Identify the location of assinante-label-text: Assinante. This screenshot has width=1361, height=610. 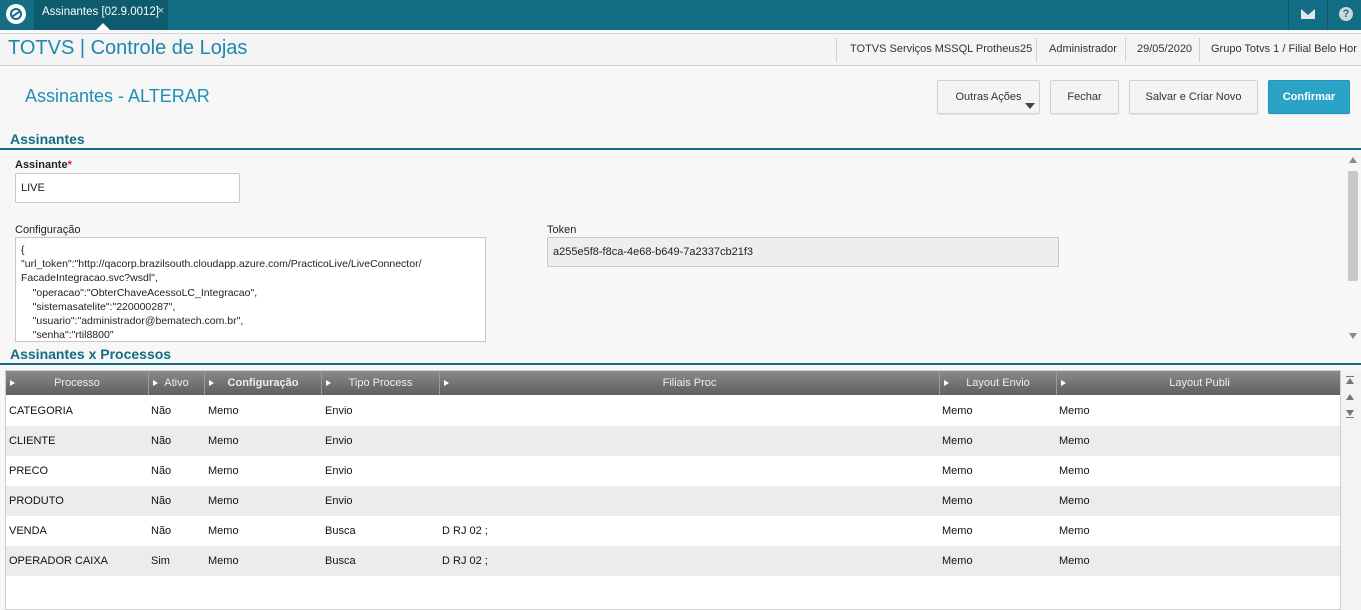
(41, 165).